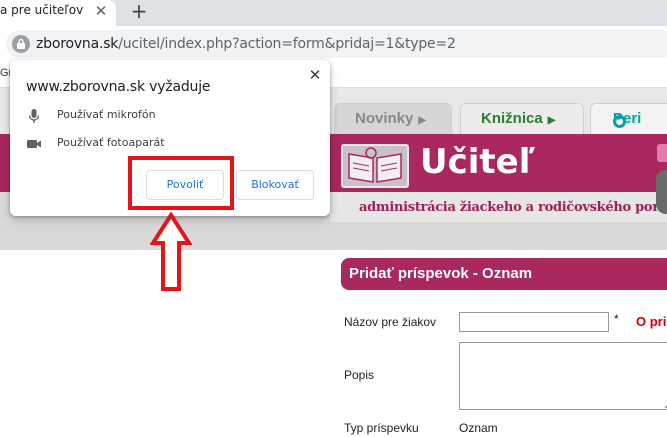 The image size is (667, 437). What do you see at coordinates (359, 375) in the screenshot?
I see `description-label: Popis` at bounding box center [359, 375].